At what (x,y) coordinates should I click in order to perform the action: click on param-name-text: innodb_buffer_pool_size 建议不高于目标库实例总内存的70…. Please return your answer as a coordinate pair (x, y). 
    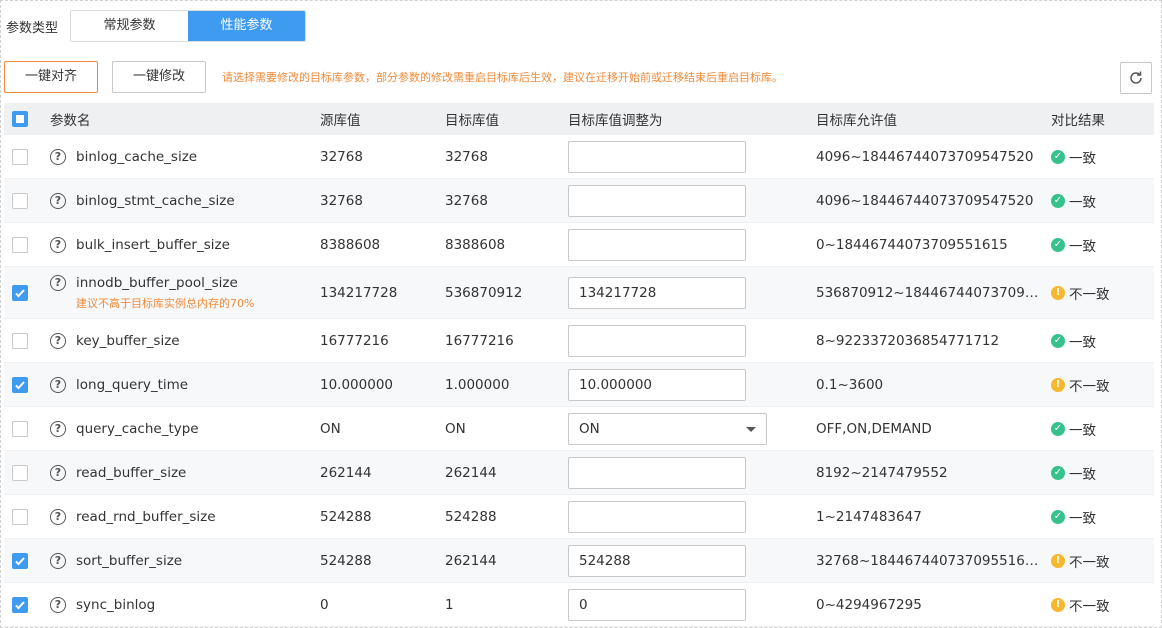
    Looking at the image, I should click on (165, 293).